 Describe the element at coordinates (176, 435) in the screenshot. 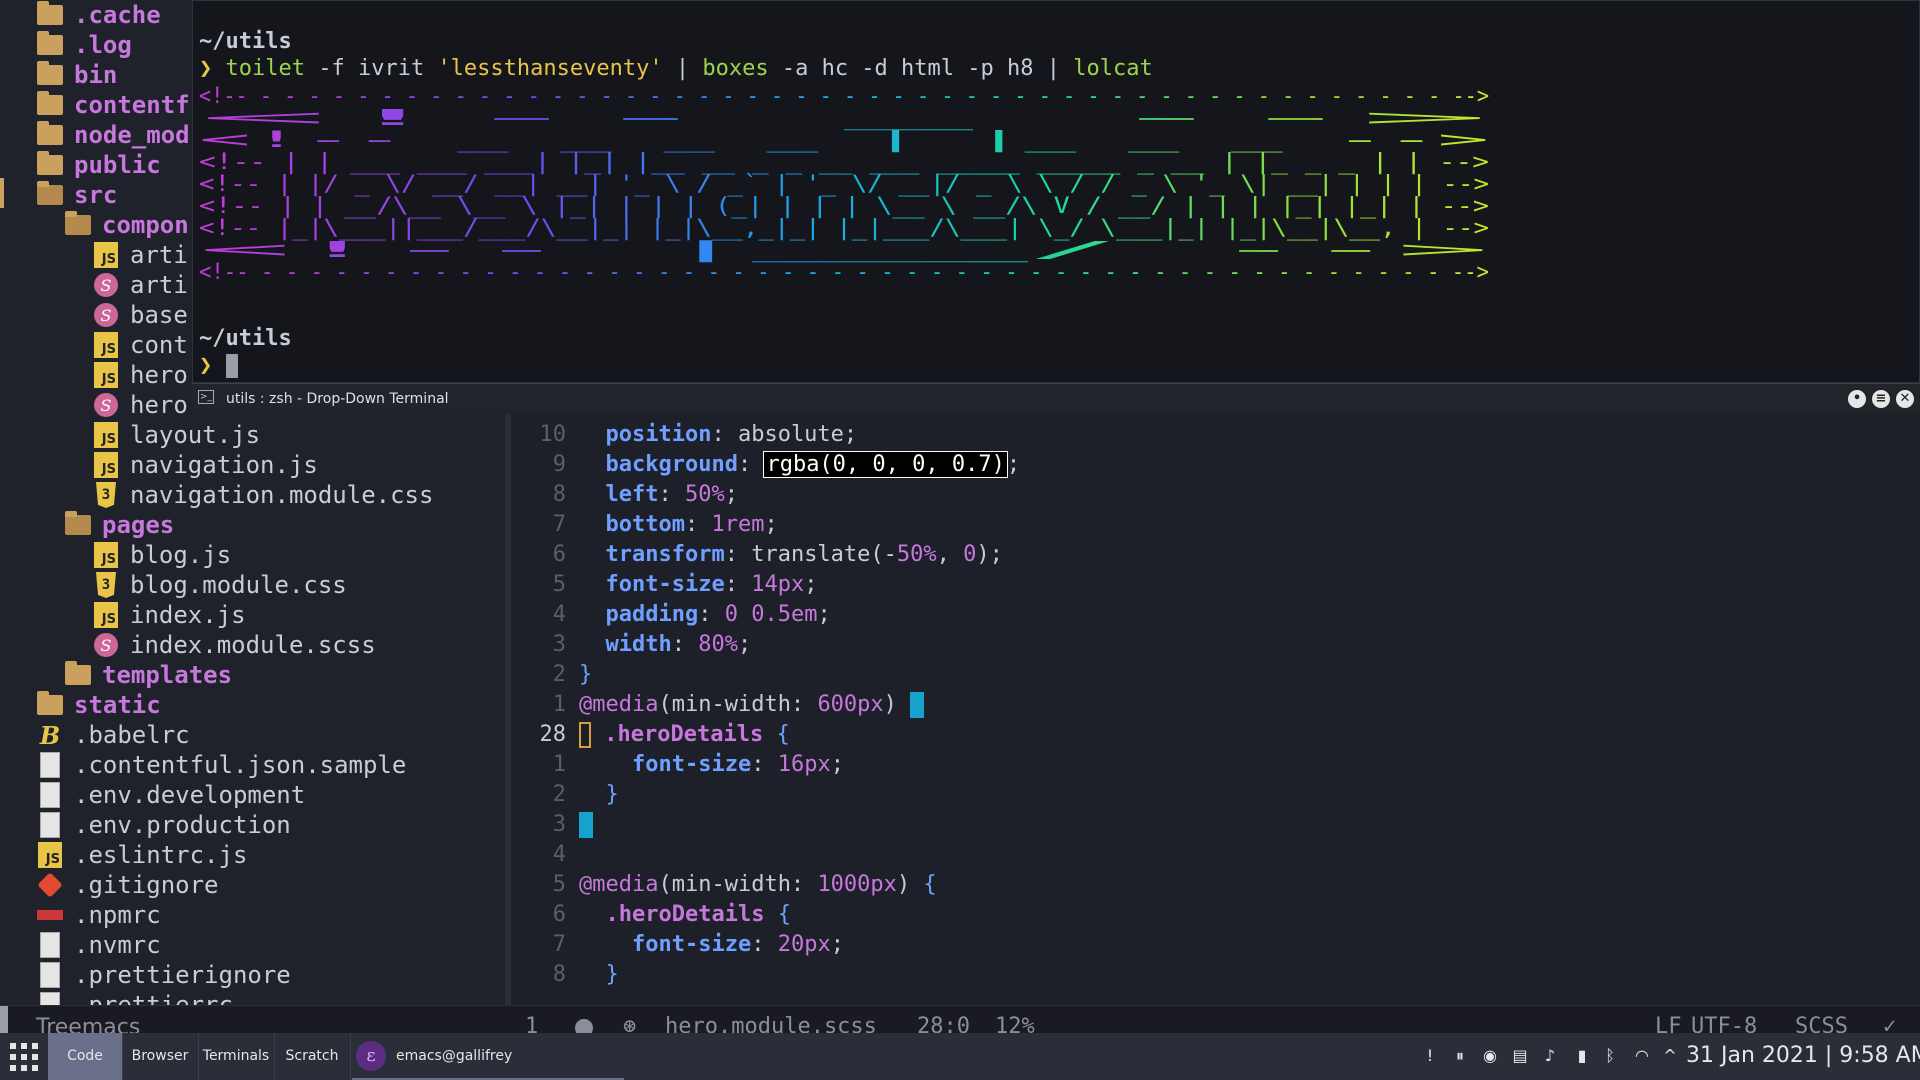

I see `tree-file: JS layout.js` at that location.